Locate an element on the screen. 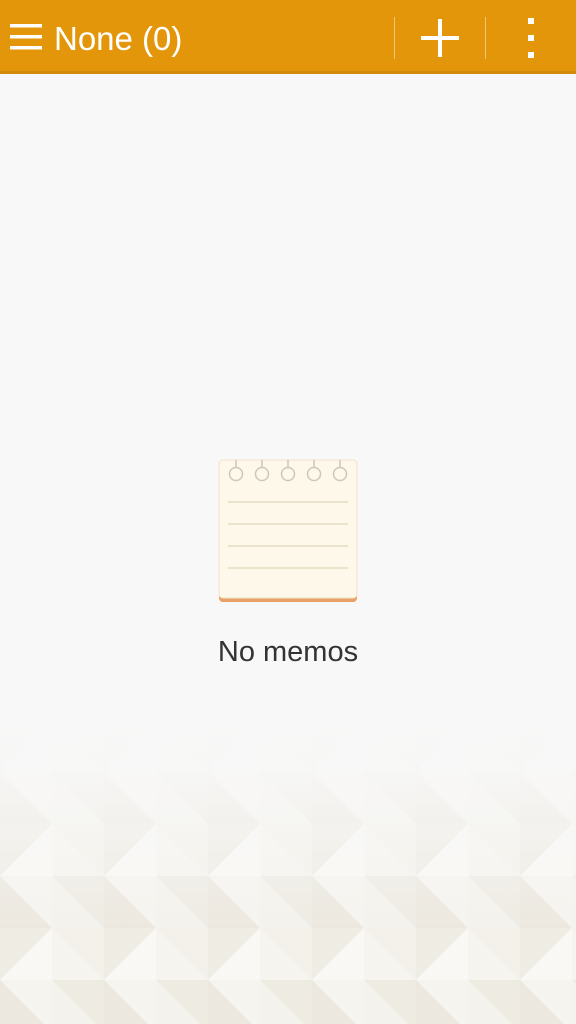 The width and height of the screenshot is (576, 1024). menu-button is located at coordinates (26, 37).